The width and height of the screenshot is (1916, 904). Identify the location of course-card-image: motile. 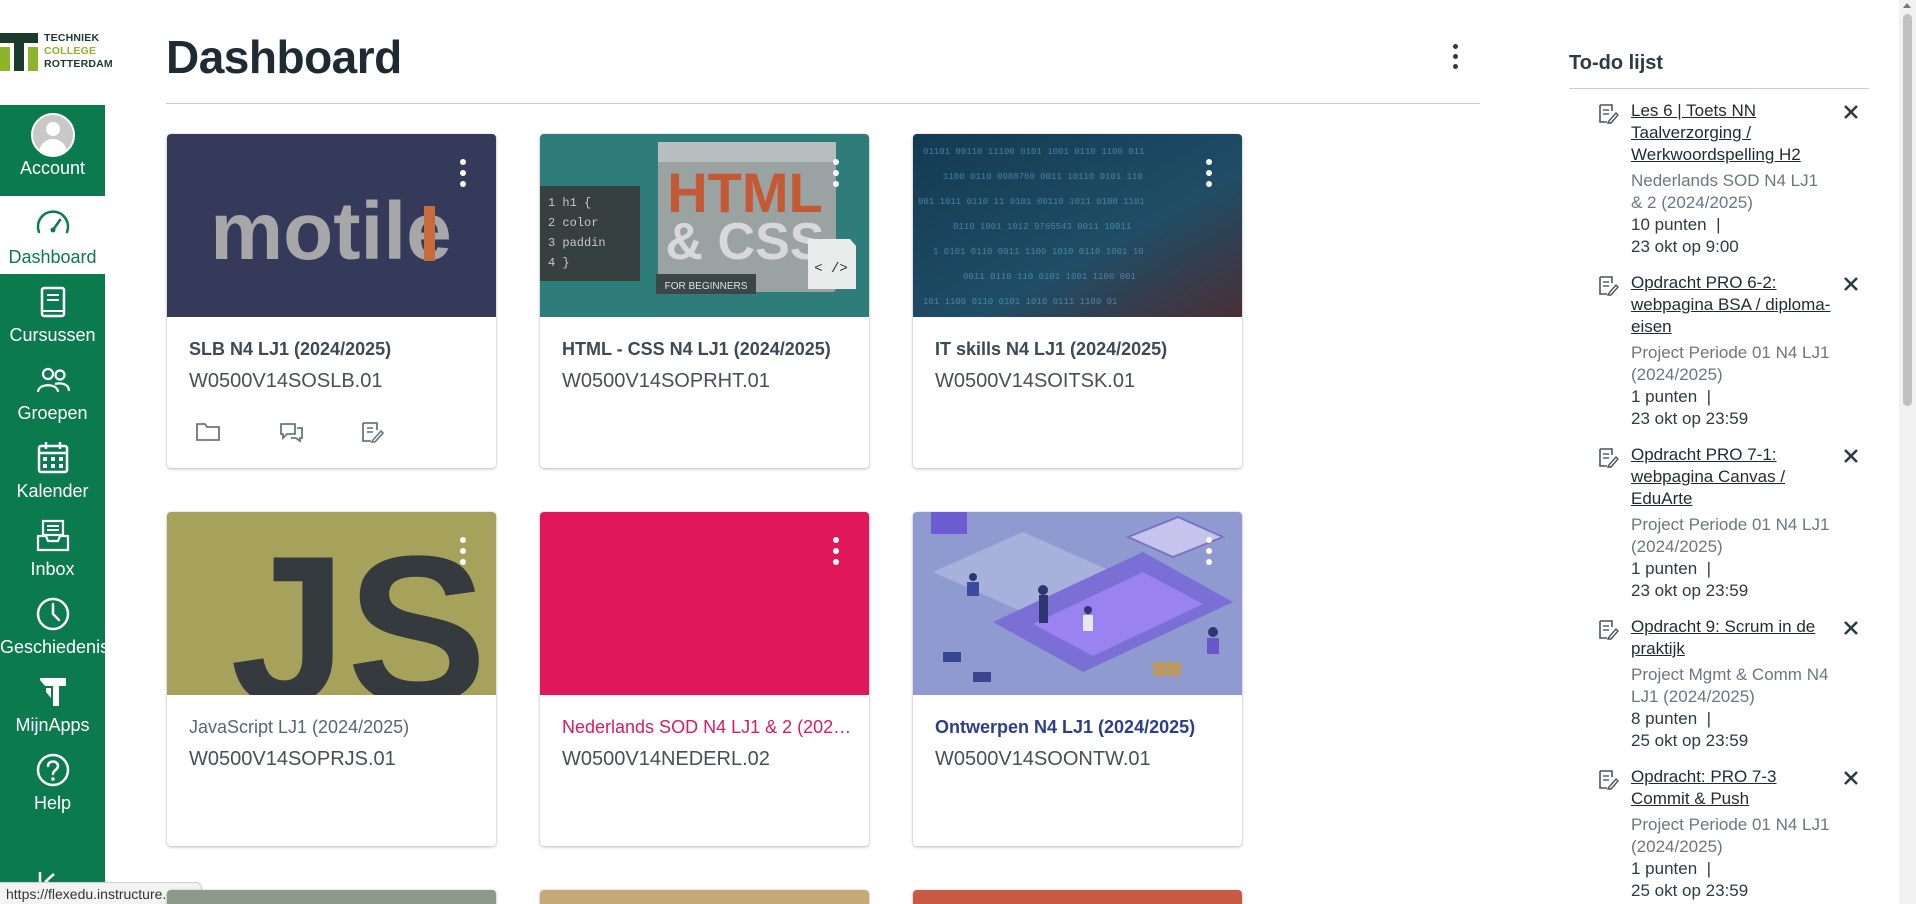
(331, 225).